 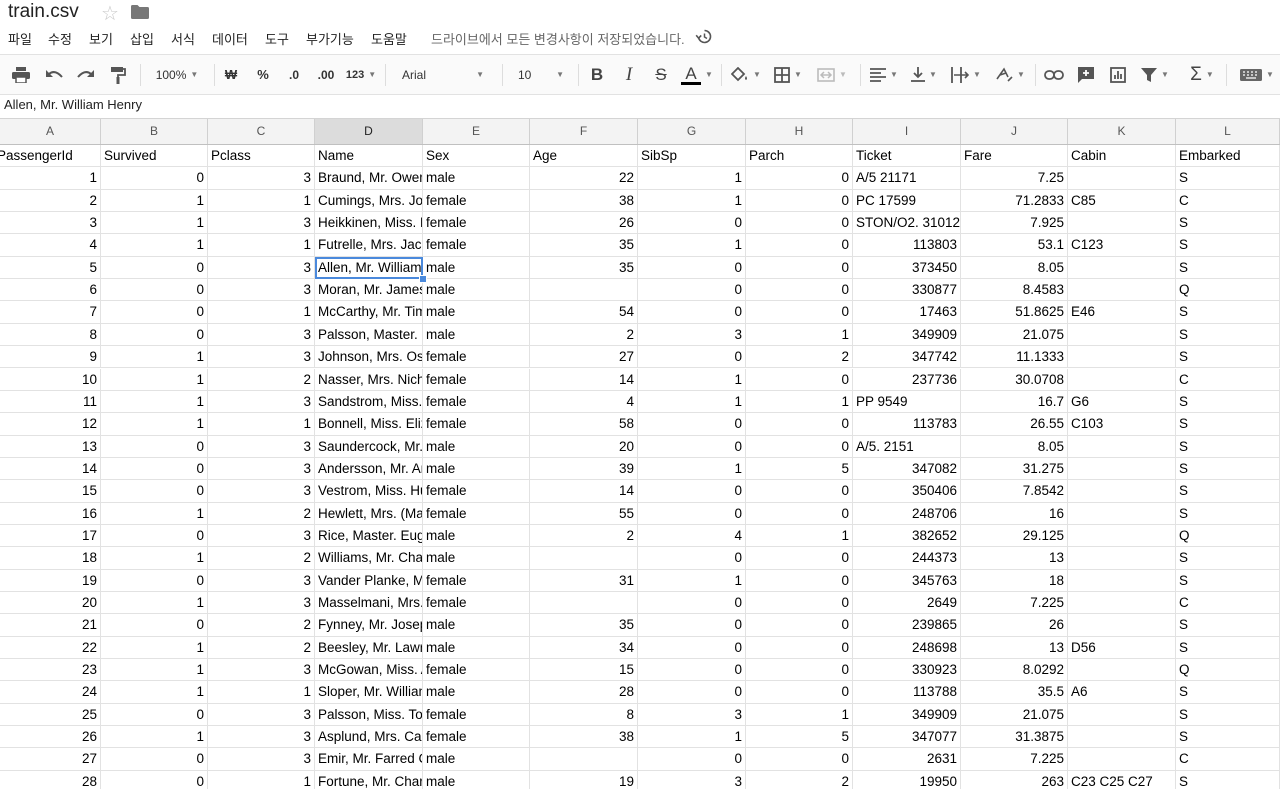 I want to click on column-title-cell: Cabin, so click(x=1122, y=156).